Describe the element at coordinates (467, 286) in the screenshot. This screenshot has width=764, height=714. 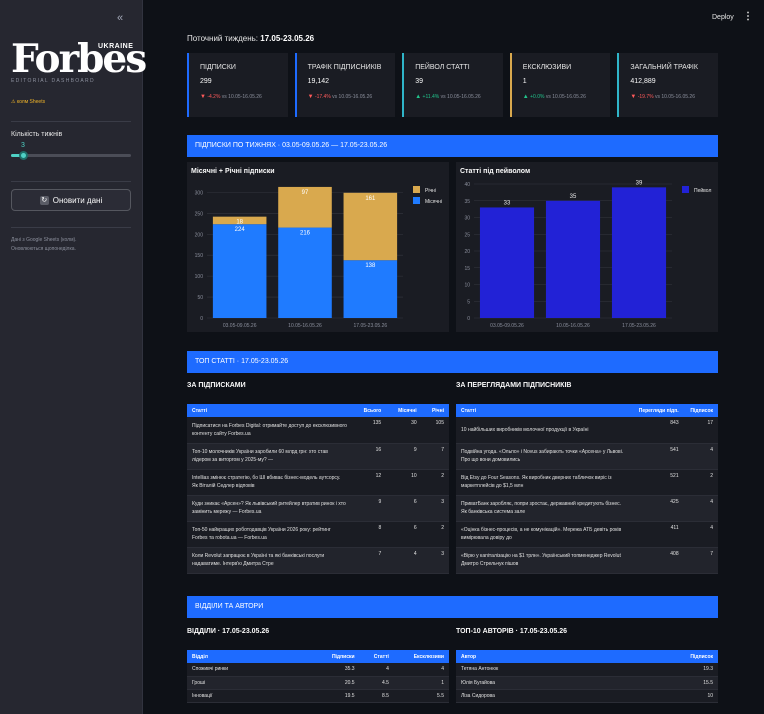
I see `y-tick-label: 10` at that location.